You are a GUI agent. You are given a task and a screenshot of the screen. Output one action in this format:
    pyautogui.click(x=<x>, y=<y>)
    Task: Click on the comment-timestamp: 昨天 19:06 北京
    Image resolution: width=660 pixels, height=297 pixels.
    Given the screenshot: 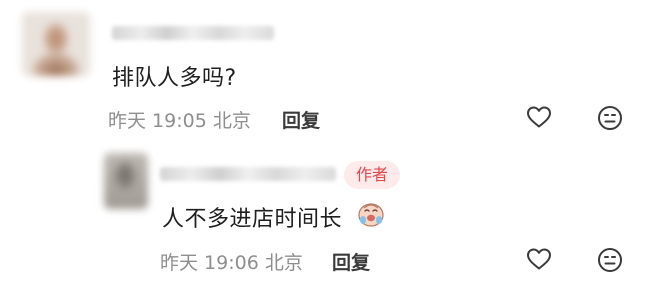 What is the action you would take?
    pyautogui.click(x=231, y=263)
    